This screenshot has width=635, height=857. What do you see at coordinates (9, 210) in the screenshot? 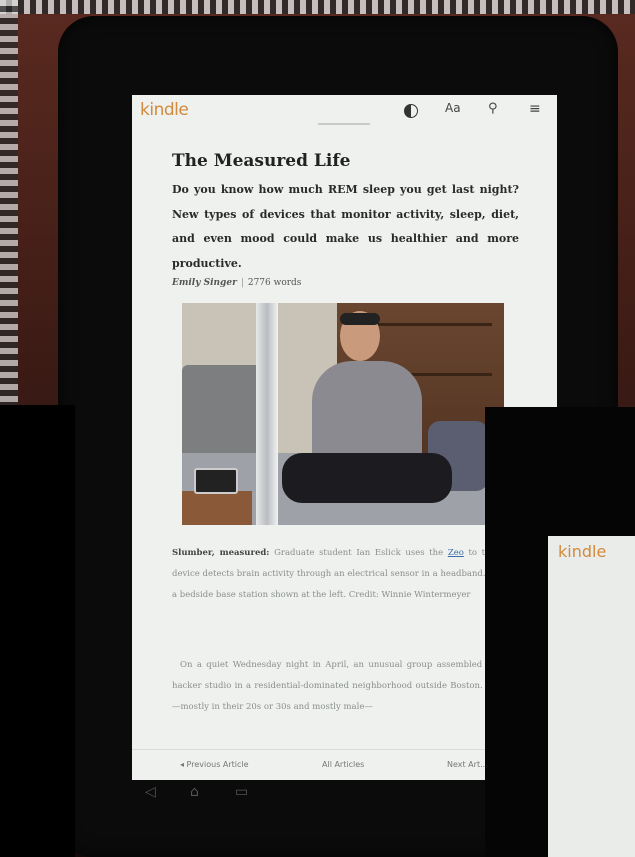
I see `background-pattern-left` at bounding box center [9, 210].